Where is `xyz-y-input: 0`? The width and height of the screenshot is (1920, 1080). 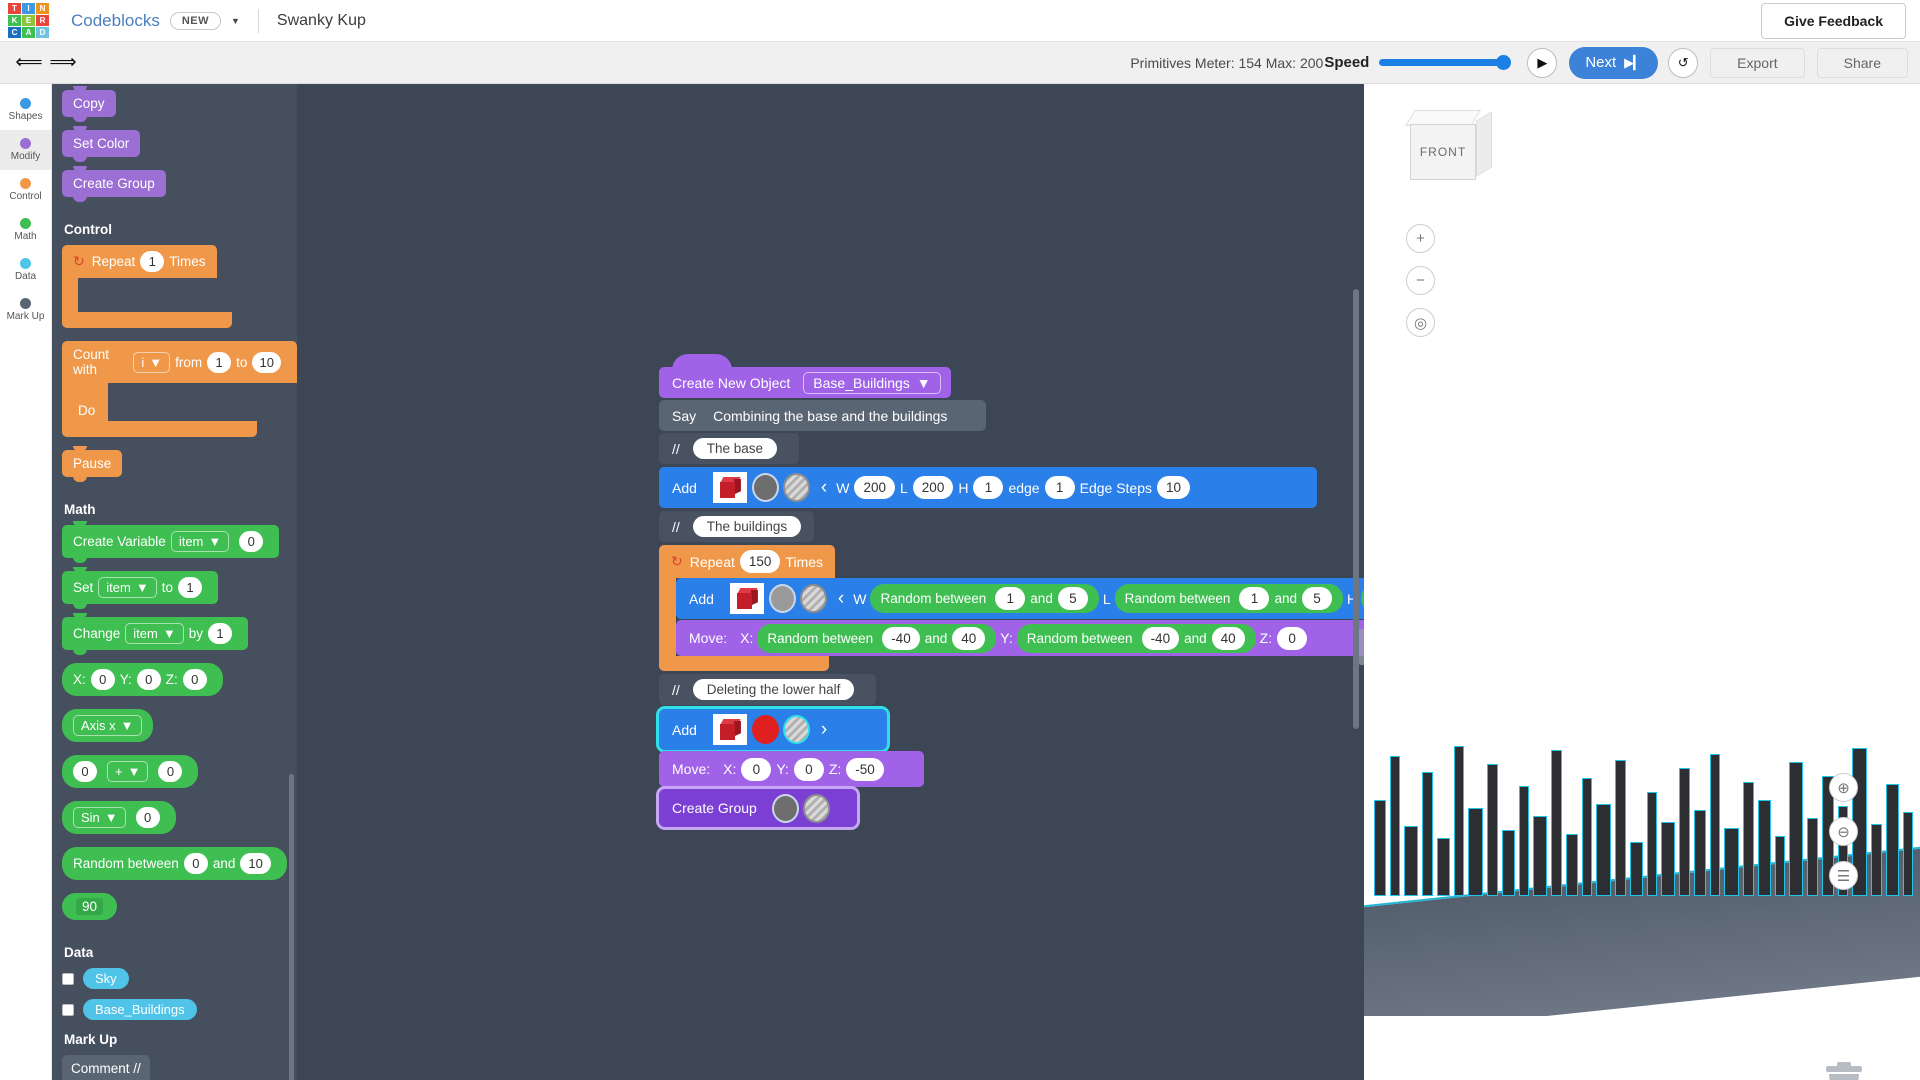
xyz-y-input: 0 is located at coordinates (148, 679).